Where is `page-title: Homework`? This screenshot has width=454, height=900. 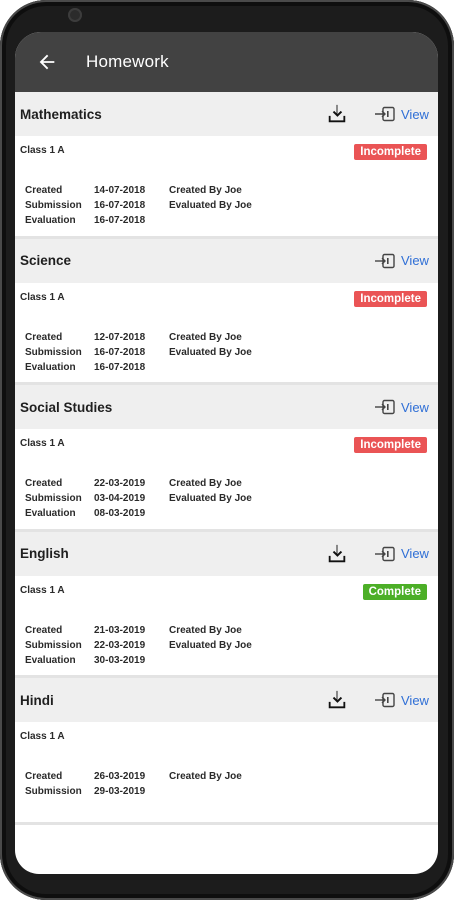 page-title: Homework is located at coordinates (127, 61).